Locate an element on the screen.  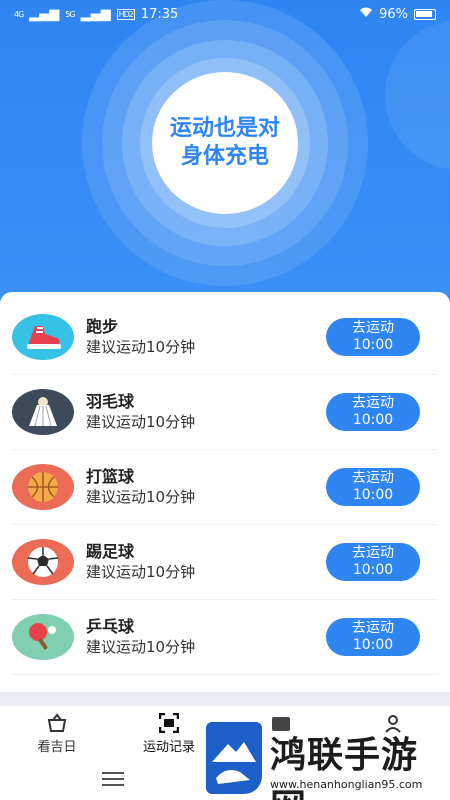
activity-name: 踢足球 is located at coordinates (110, 551).